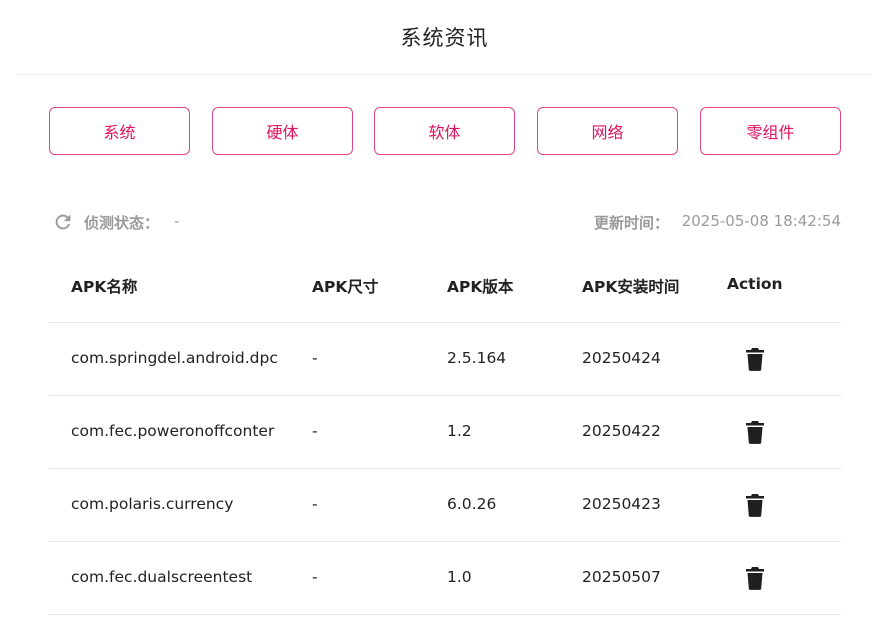 The width and height of the screenshot is (883, 627). Describe the element at coordinates (173, 431) in the screenshot. I see `apk-name: com.fec.poweronoffconter` at that location.